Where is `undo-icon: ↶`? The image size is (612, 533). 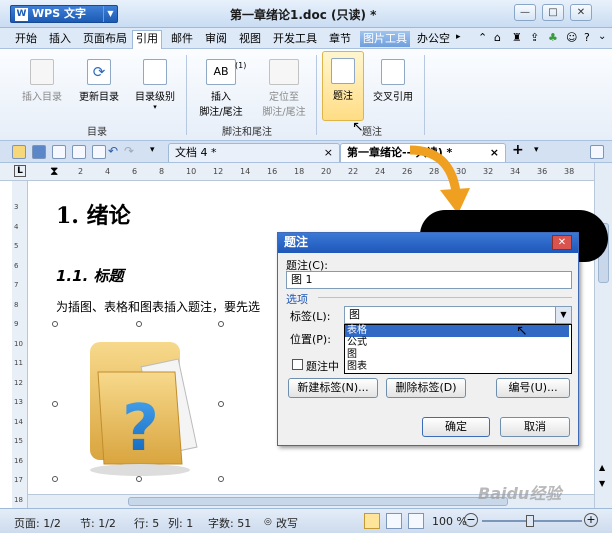
undo-icon: ↶ is located at coordinates (113, 151).